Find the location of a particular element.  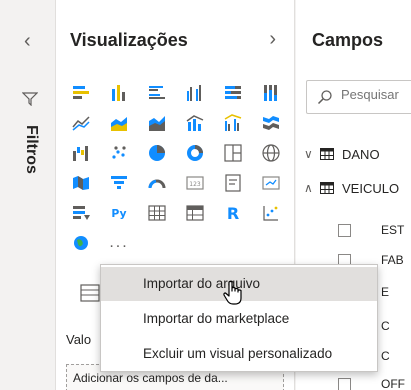

arcgis-globe-icon is located at coordinates (81, 243).